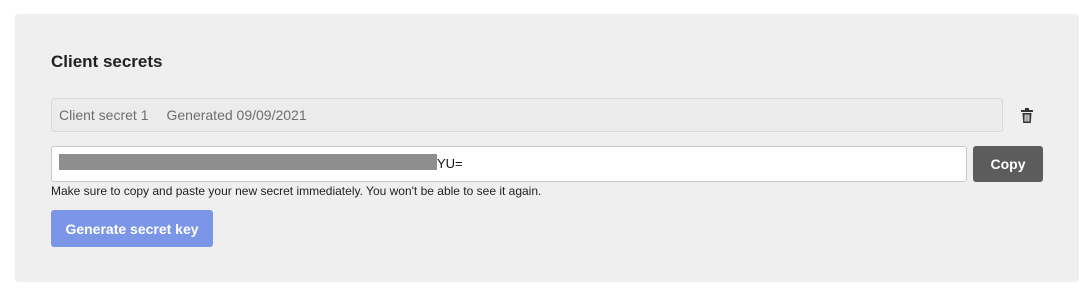 The height and width of the screenshot is (299, 1091). Describe the element at coordinates (132, 228) in the screenshot. I see `generate-secret-key-button: Generate secret key` at that location.